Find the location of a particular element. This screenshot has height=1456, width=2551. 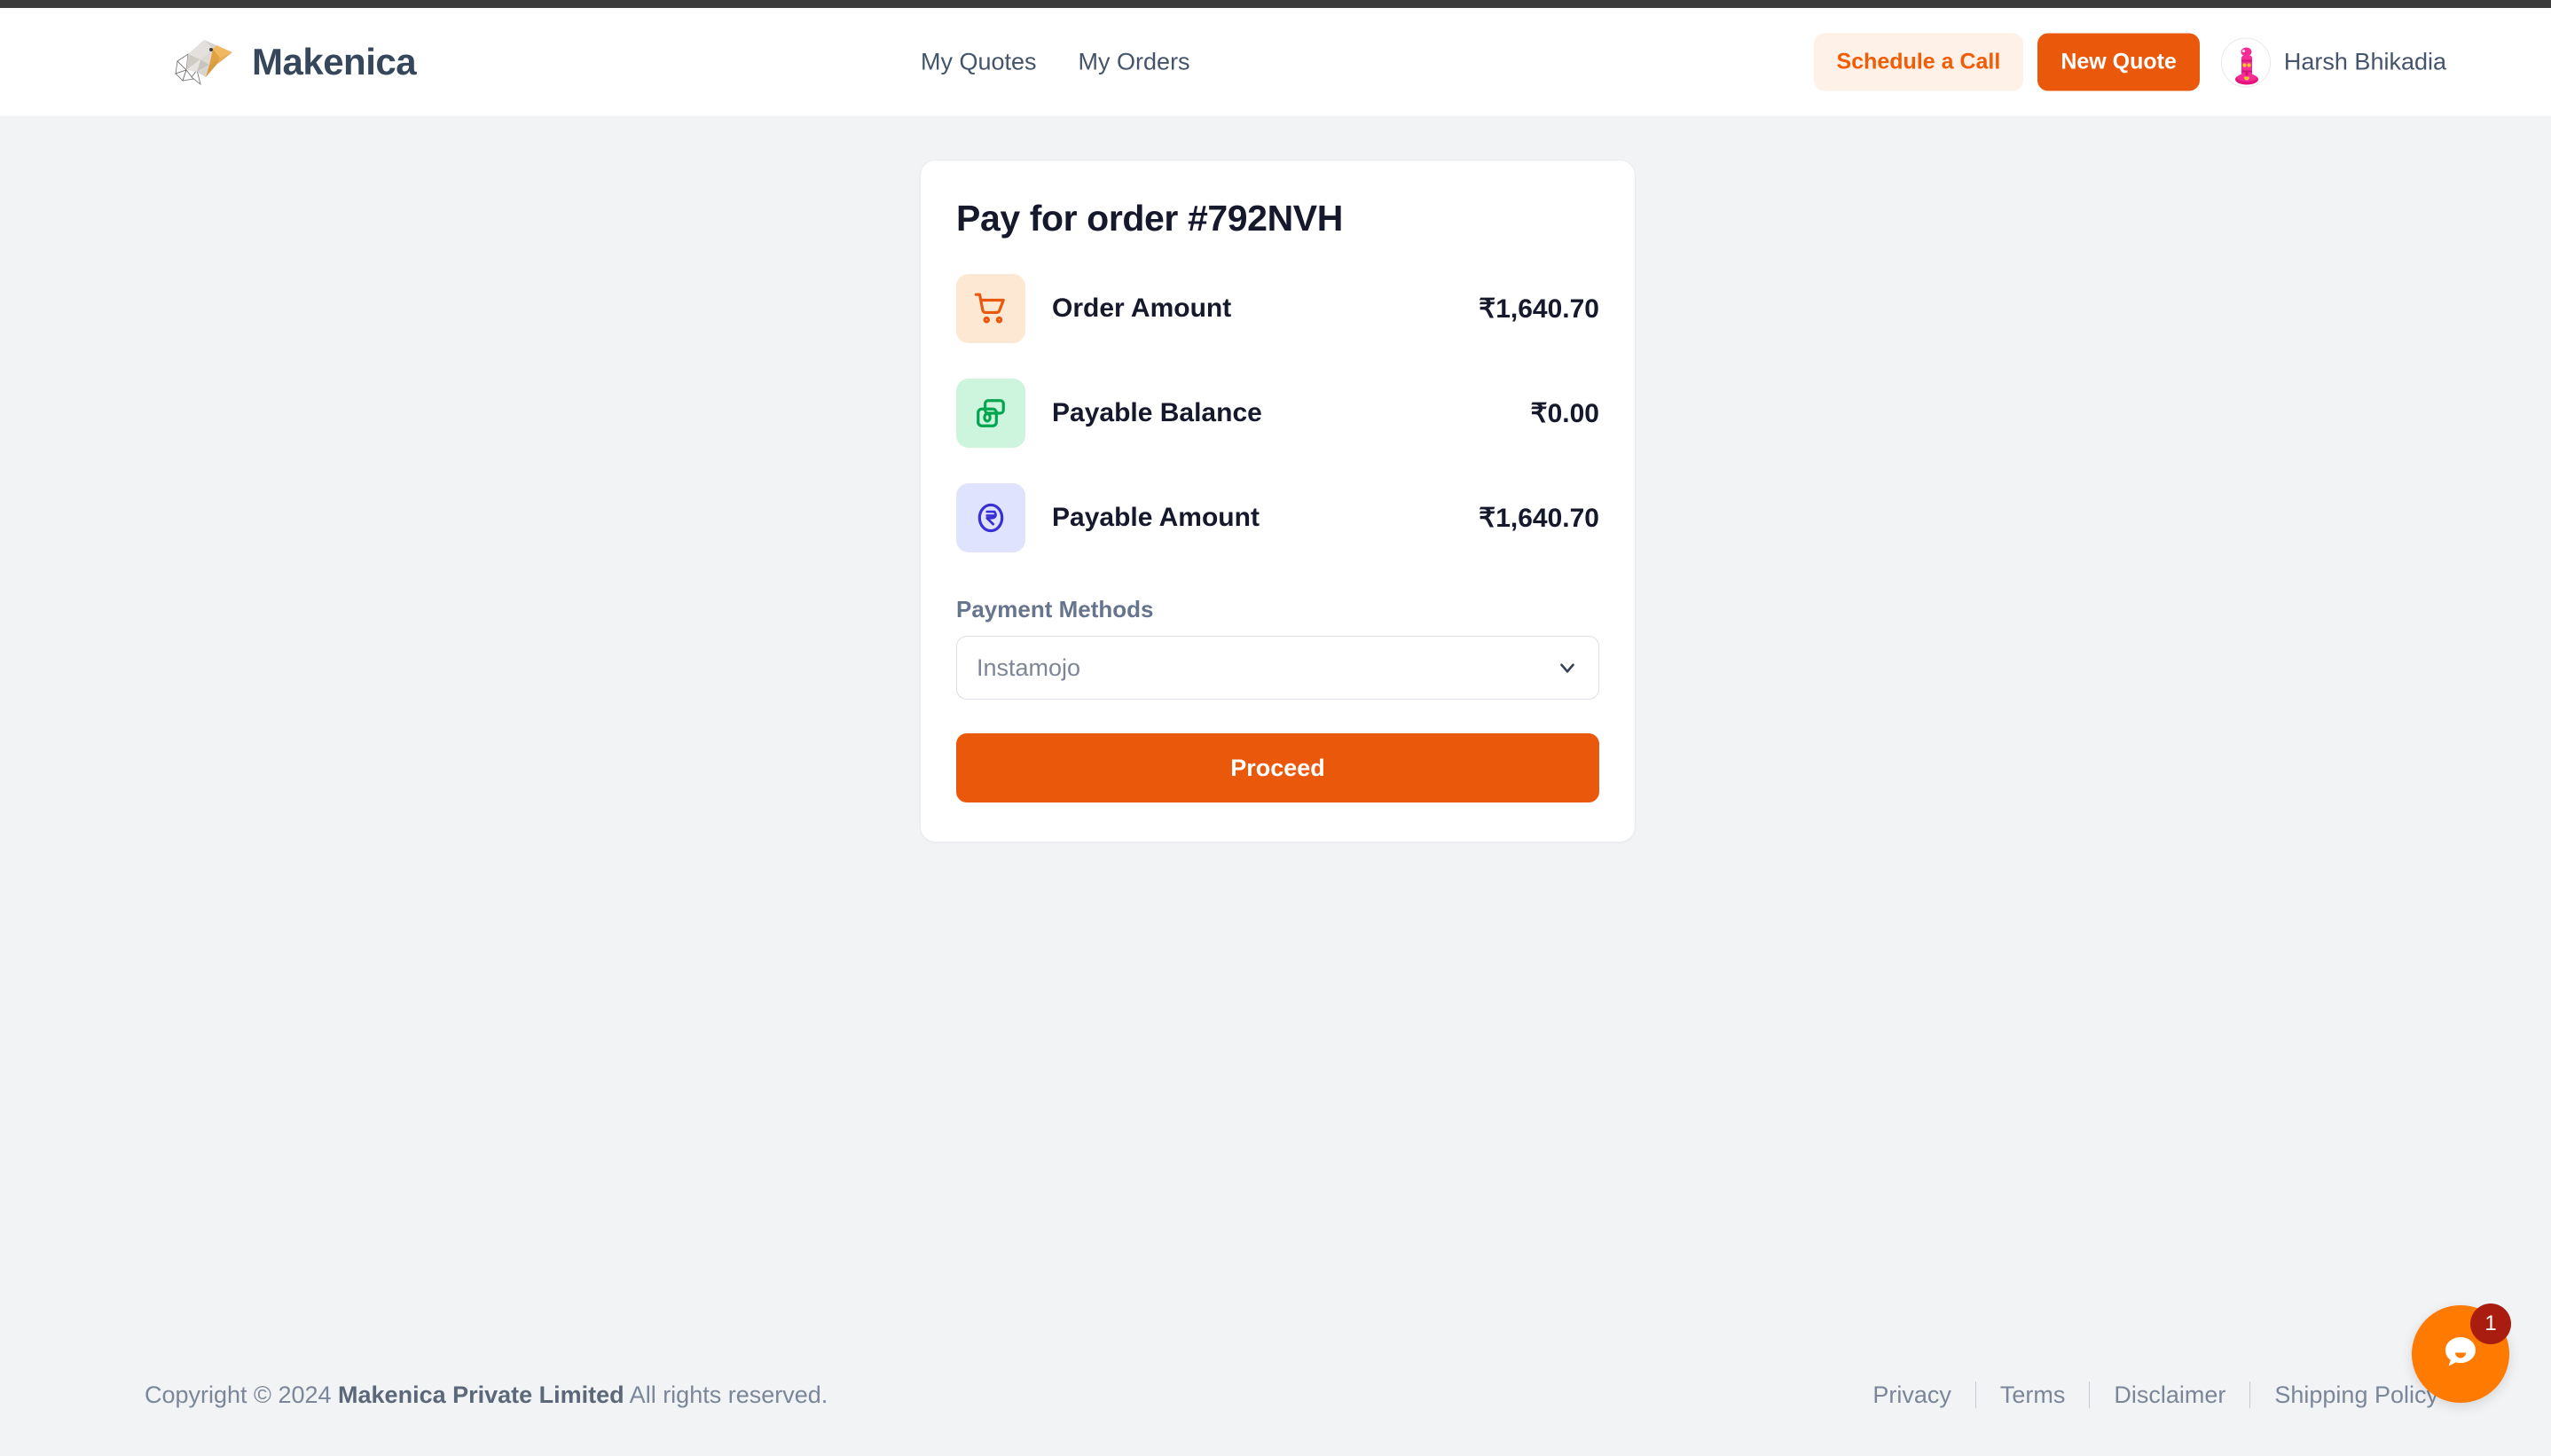

brand-logo-link: Makenica is located at coordinates (291, 62).